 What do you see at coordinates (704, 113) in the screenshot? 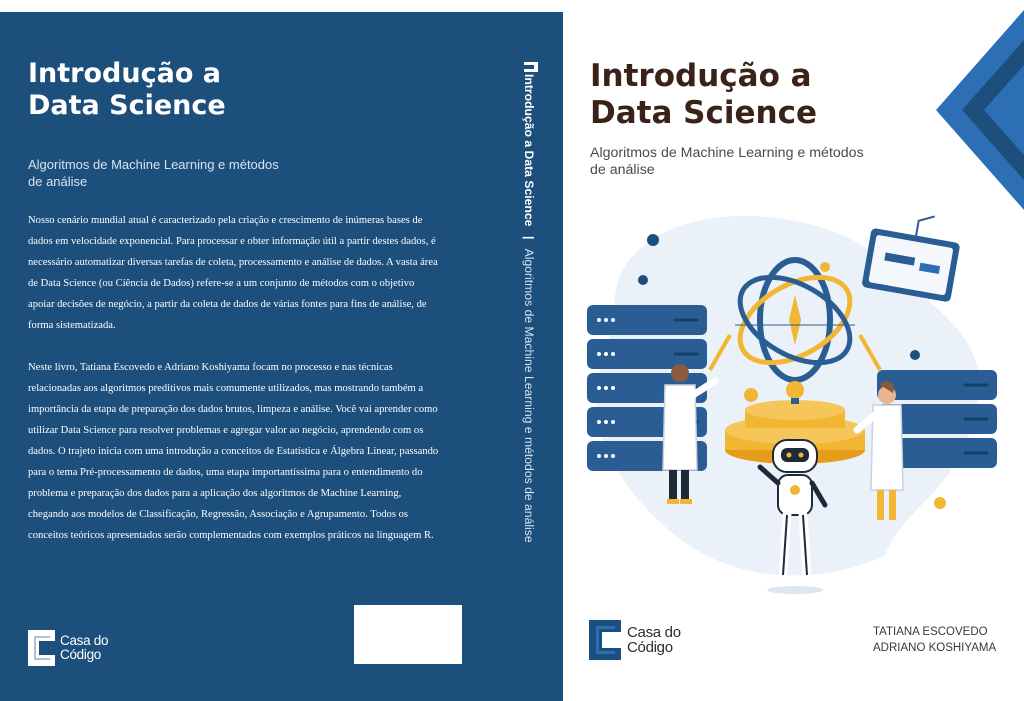
I see `front-title-line2: Data Science` at bounding box center [704, 113].